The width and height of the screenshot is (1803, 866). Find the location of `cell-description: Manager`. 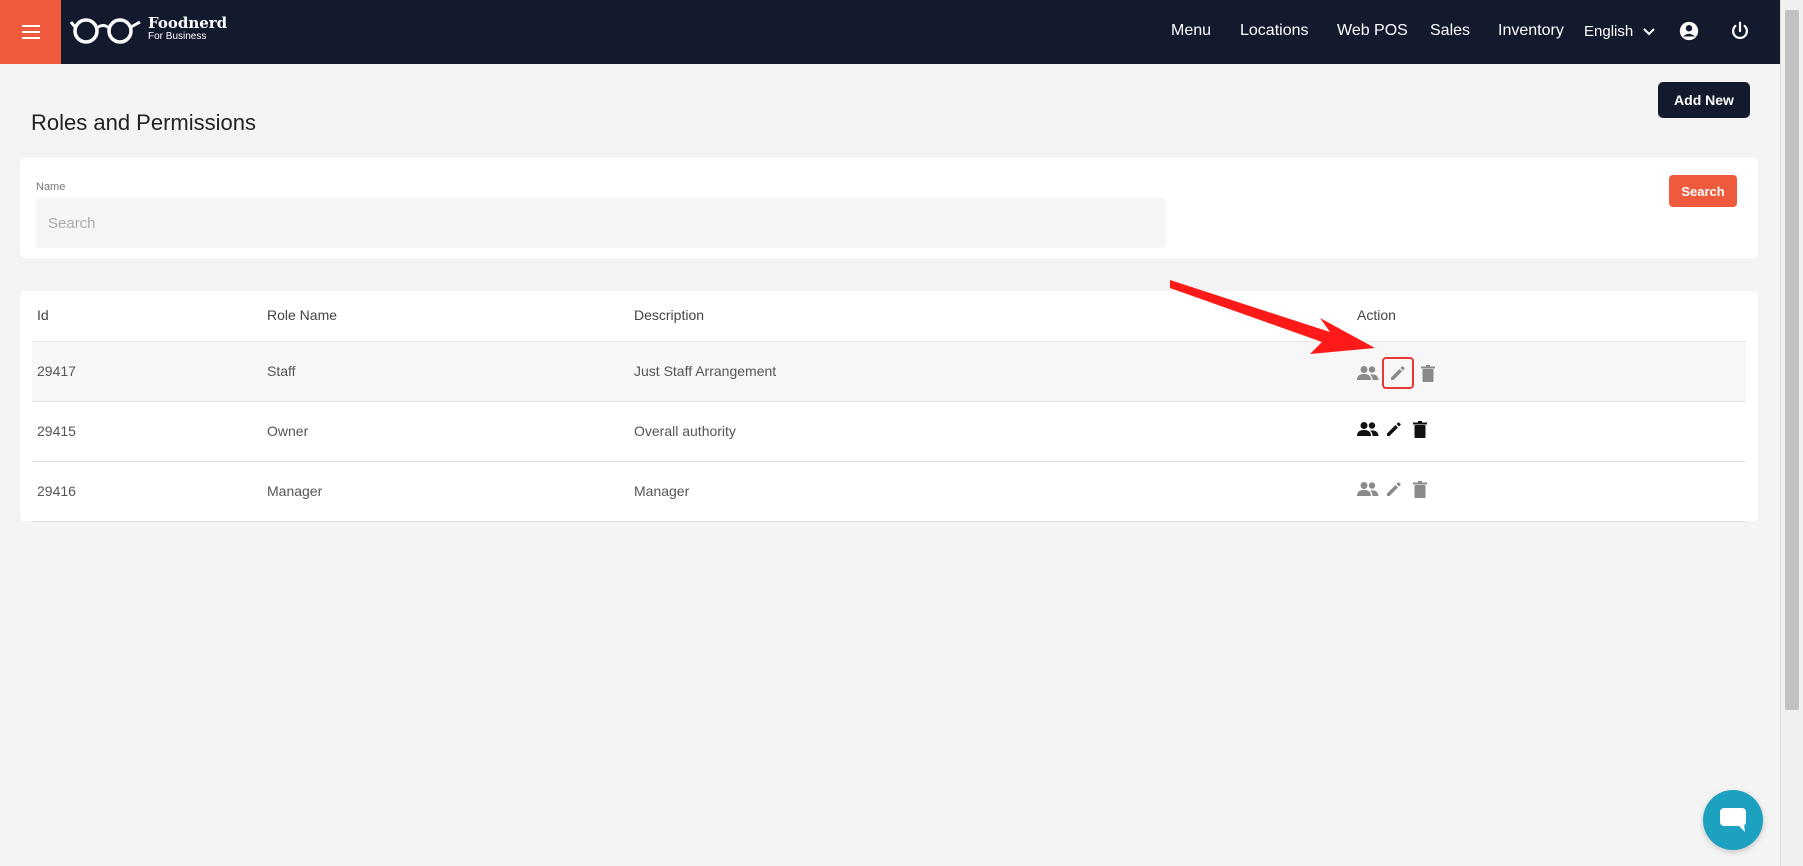

cell-description: Manager is located at coordinates (662, 491).